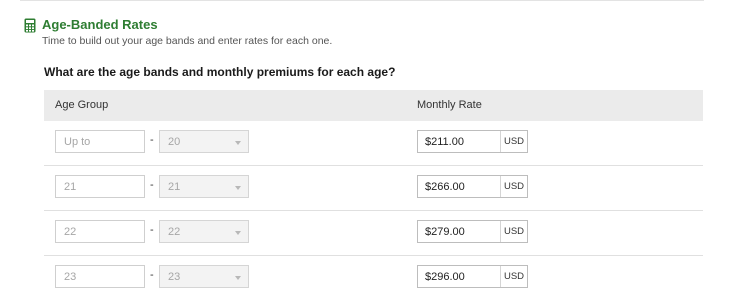 The width and height of the screenshot is (750, 300). What do you see at coordinates (82, 105) in the screenshot?
I see `column-header-age-group: Age Group` at bounding box center [82, 105].